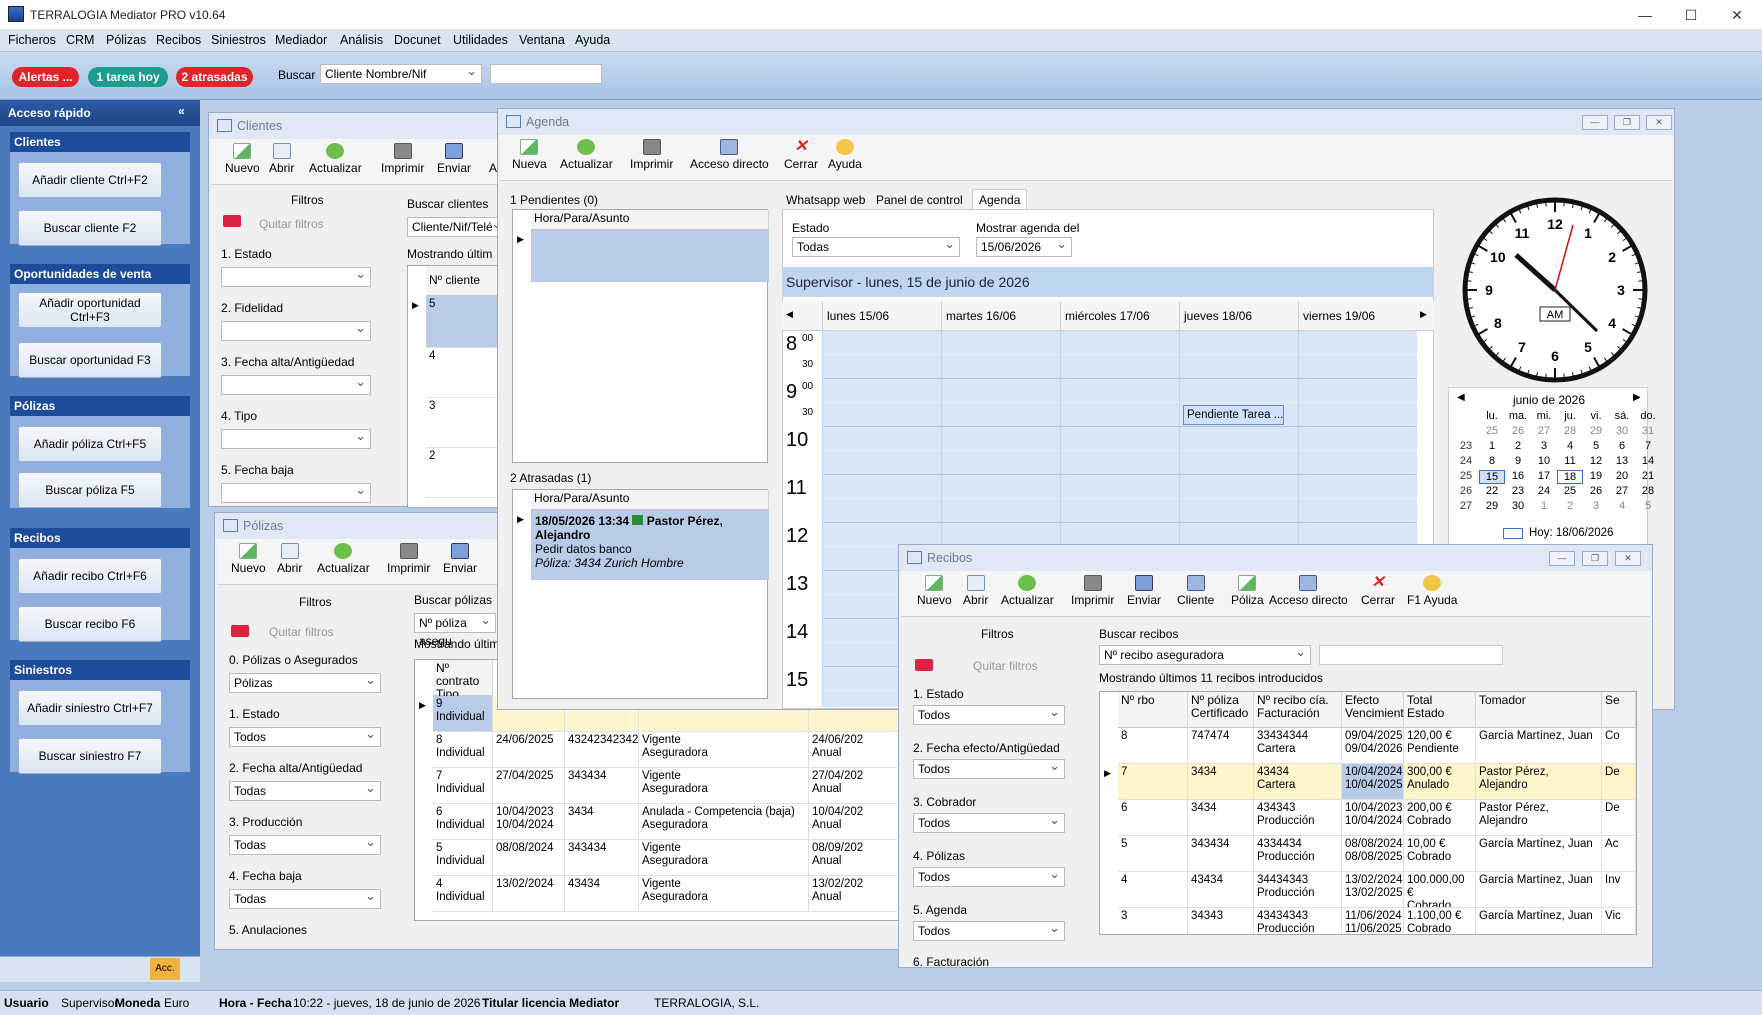 The image size is (1762, 1015). Describe the element at coordinates (1544, 476) in the screenshot. I see `calendar-day: 17` at that location.